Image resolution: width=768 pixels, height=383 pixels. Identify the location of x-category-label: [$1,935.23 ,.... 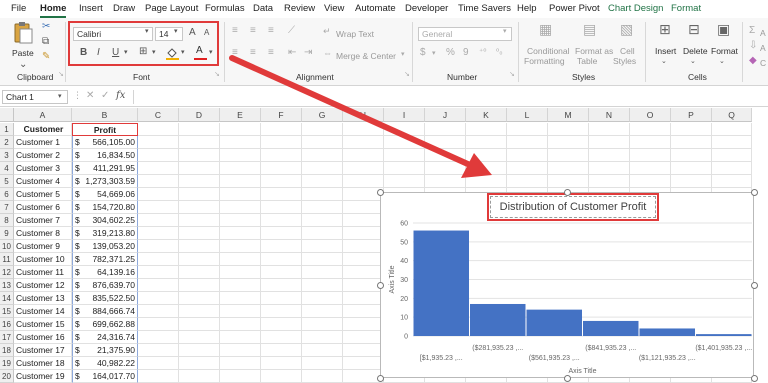
(441, 358).